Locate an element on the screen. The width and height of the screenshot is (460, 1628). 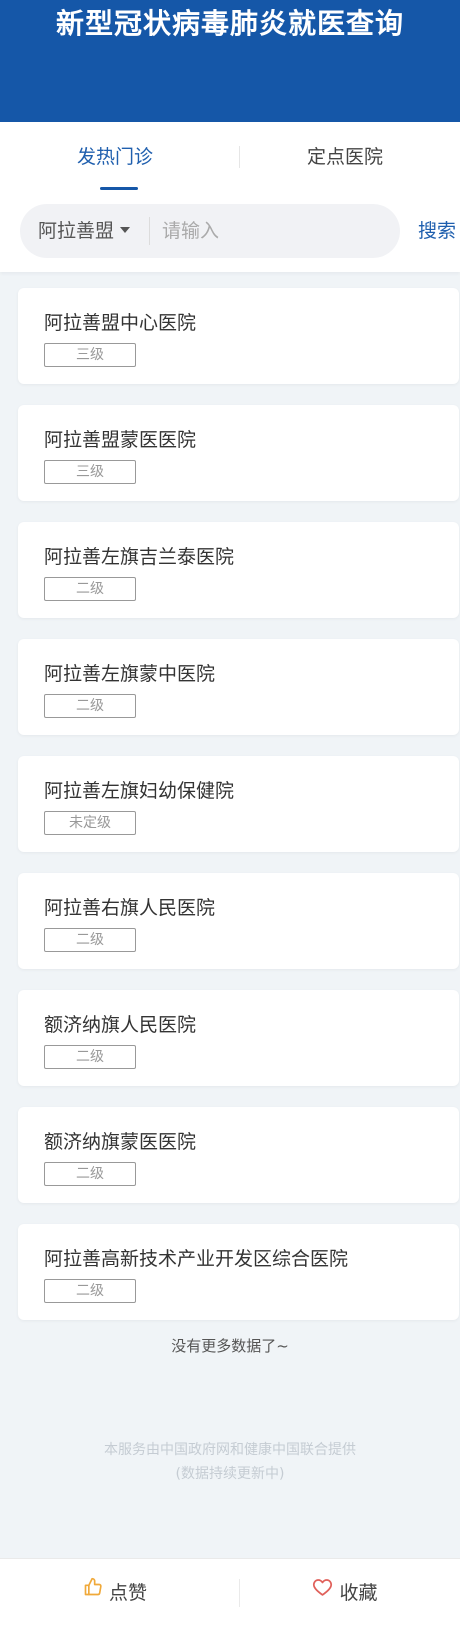
tab-designated-hospital: 定点医院 is located at coordinates (345, 159).